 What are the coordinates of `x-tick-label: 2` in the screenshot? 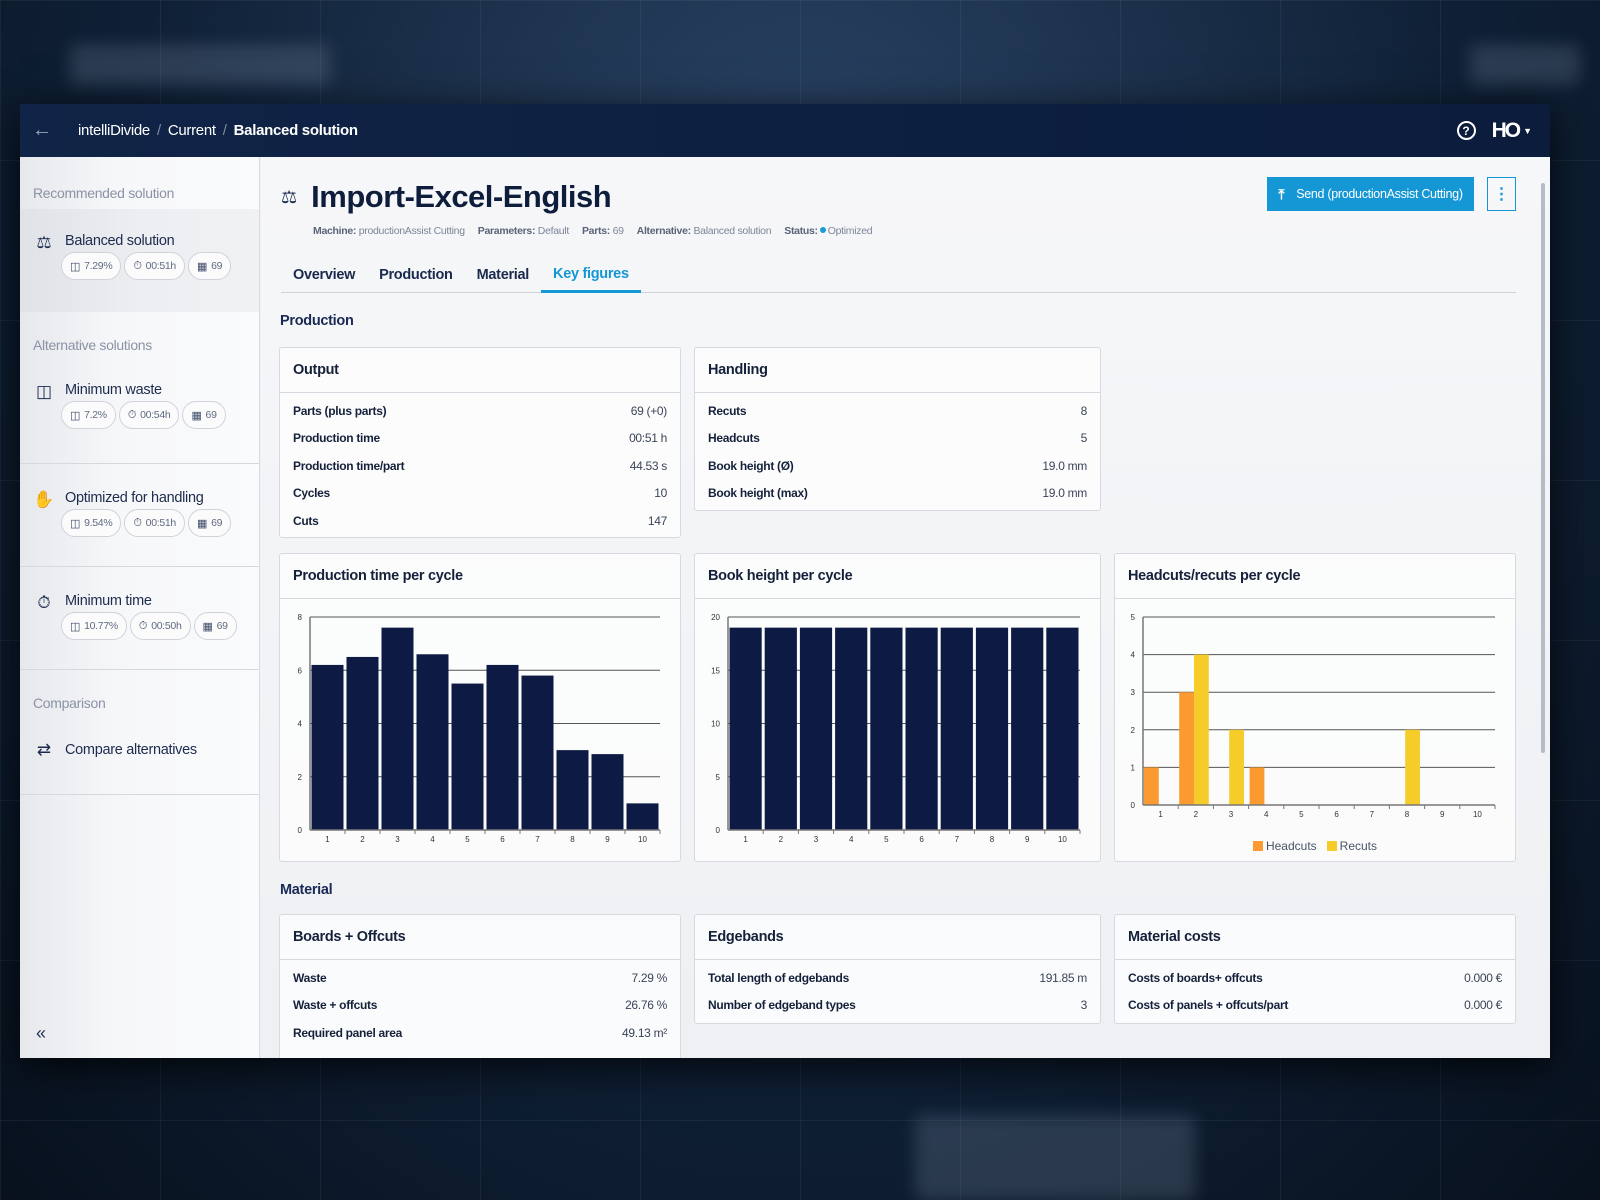 It's located at (1196, 814).